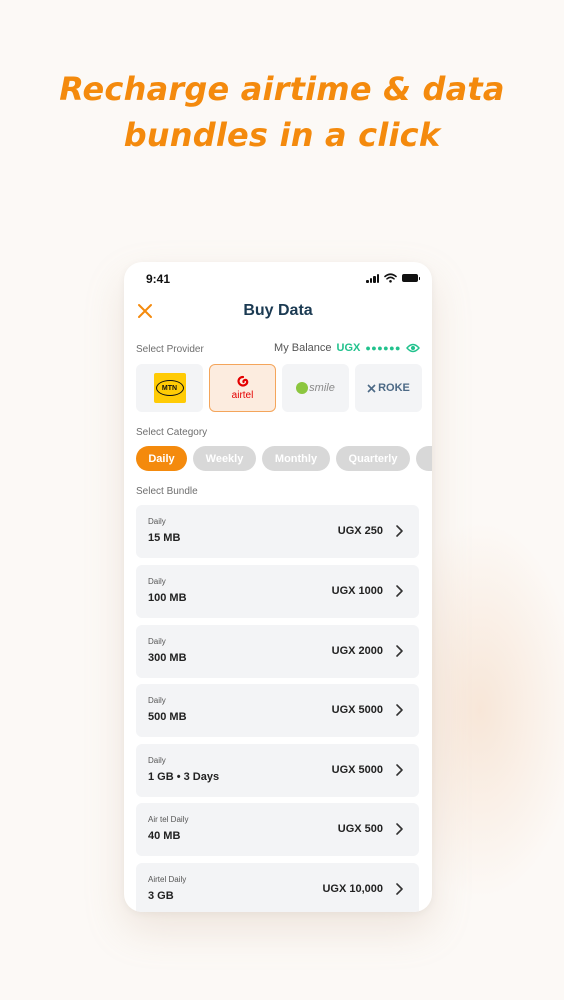  What do you see at coordinates (371, 388) in the screenshot?
I see `roke-mark-icon` at bounding box center [371, 388].